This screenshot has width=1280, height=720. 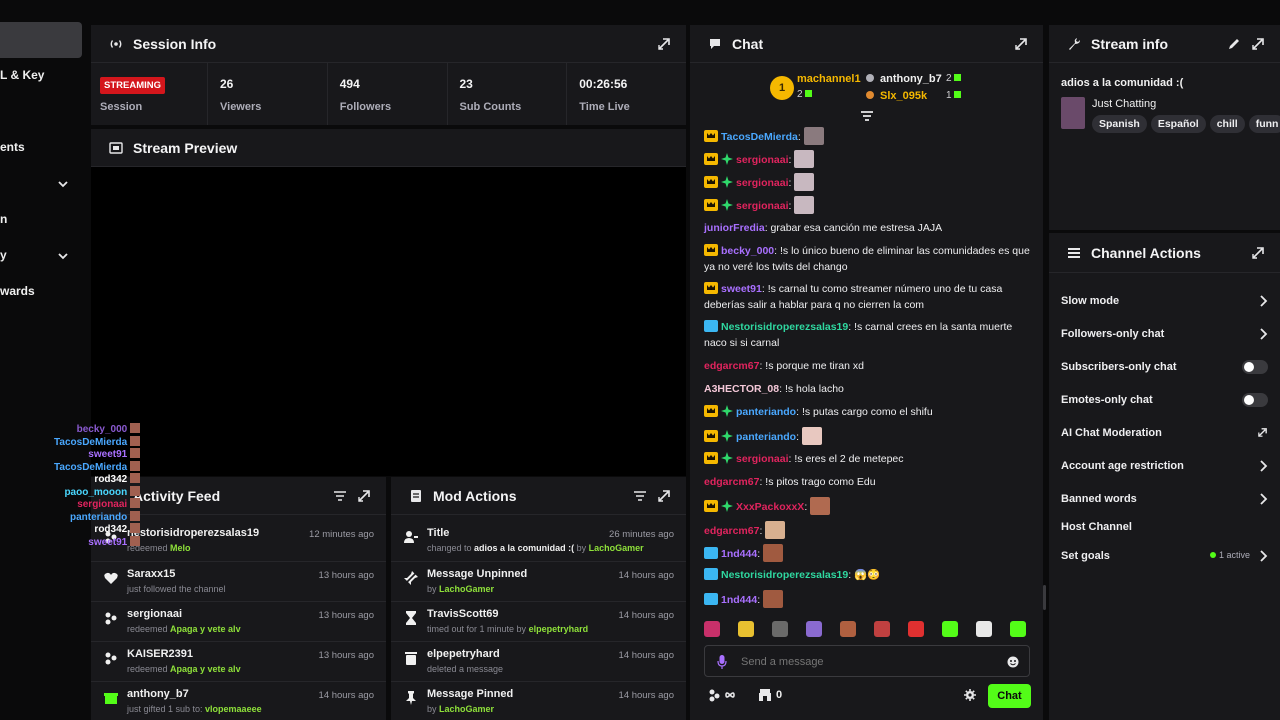 I want to click on chat-input, so click(x=866, y=662).